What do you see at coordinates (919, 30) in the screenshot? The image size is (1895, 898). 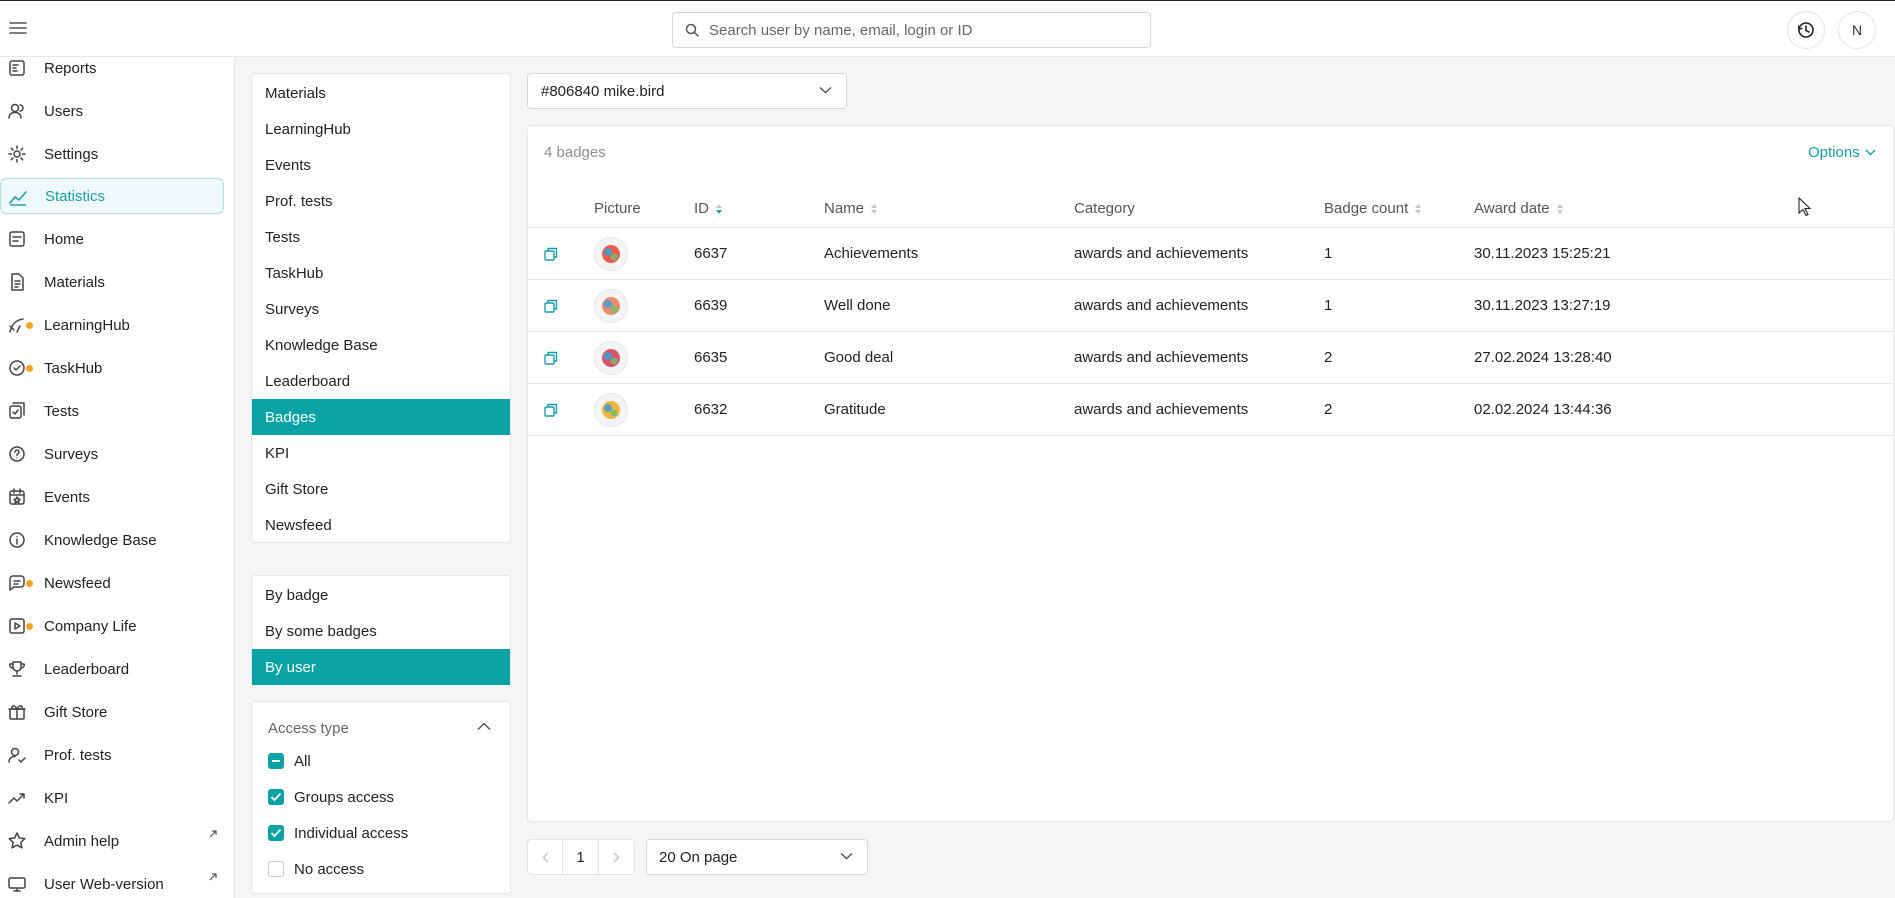 I see `search-input` at bounding box center [919, 30].